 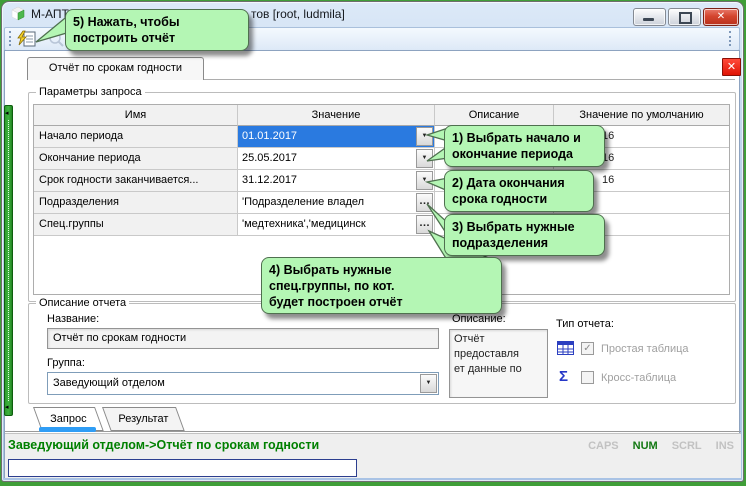 I want to click on collapse-arrow-top-icon: ◂, so click(x=7, y=113).